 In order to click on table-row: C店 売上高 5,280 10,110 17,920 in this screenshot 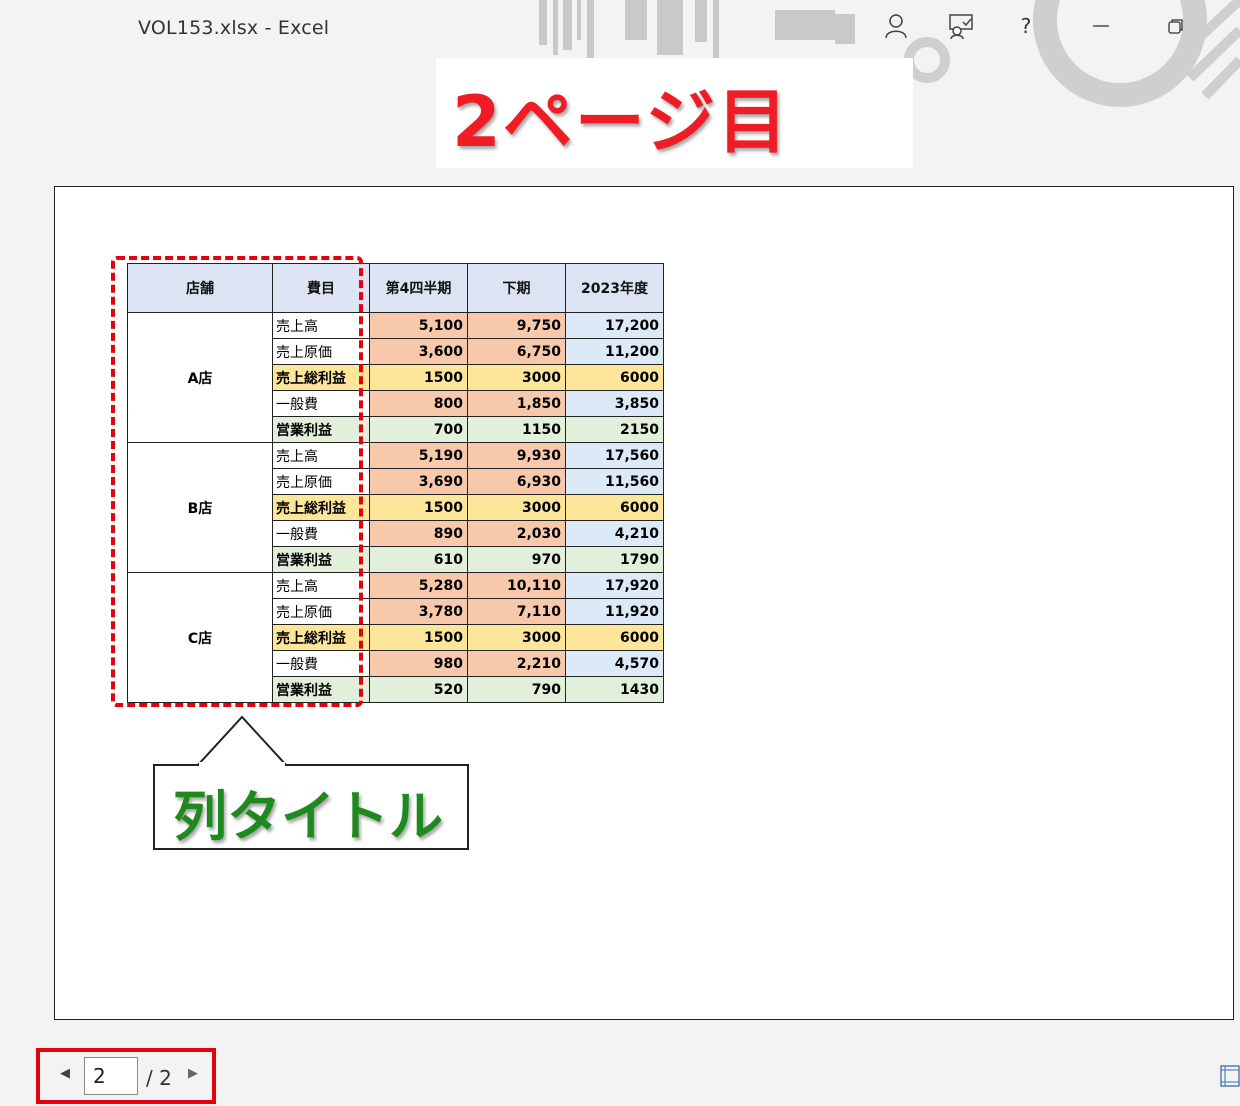, I will do `click(395, 637)`.